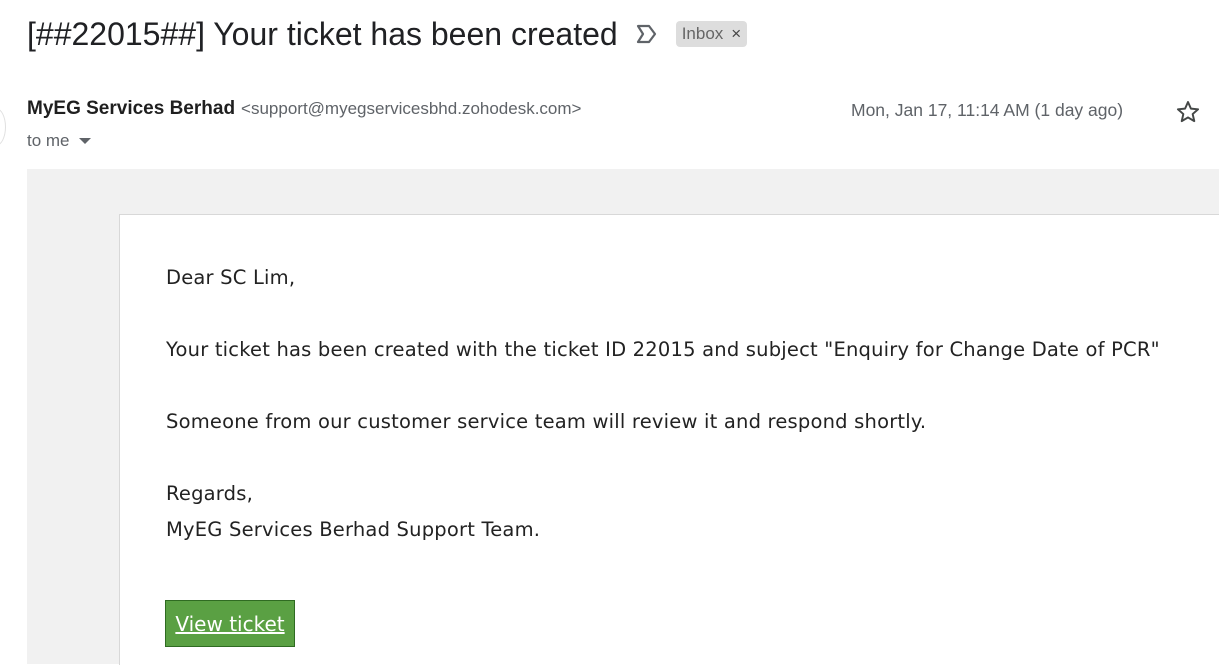 The height and width of the screenshot is (665, 1219). Describe the element at coordinates (84, 141) in the screenshot. I see `caret-down-icon` at that location.